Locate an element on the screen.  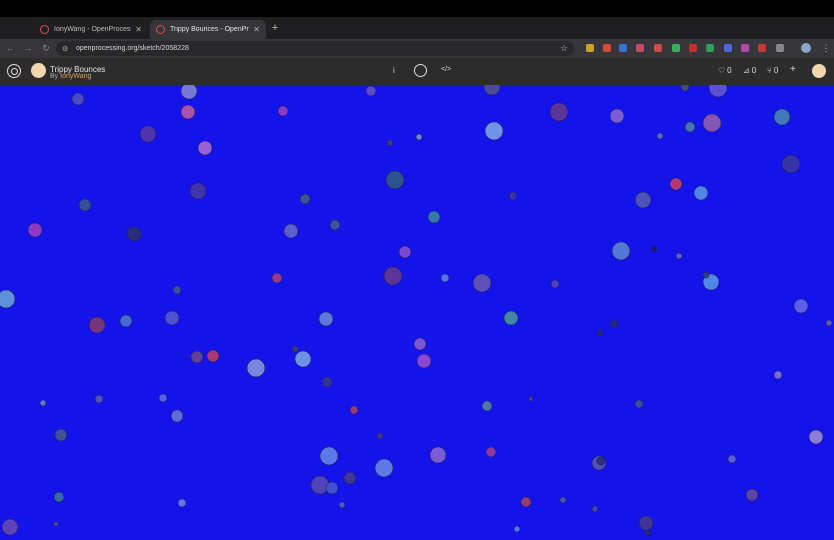
fork-icon: ⑂ is located at coordinates (769, 70).